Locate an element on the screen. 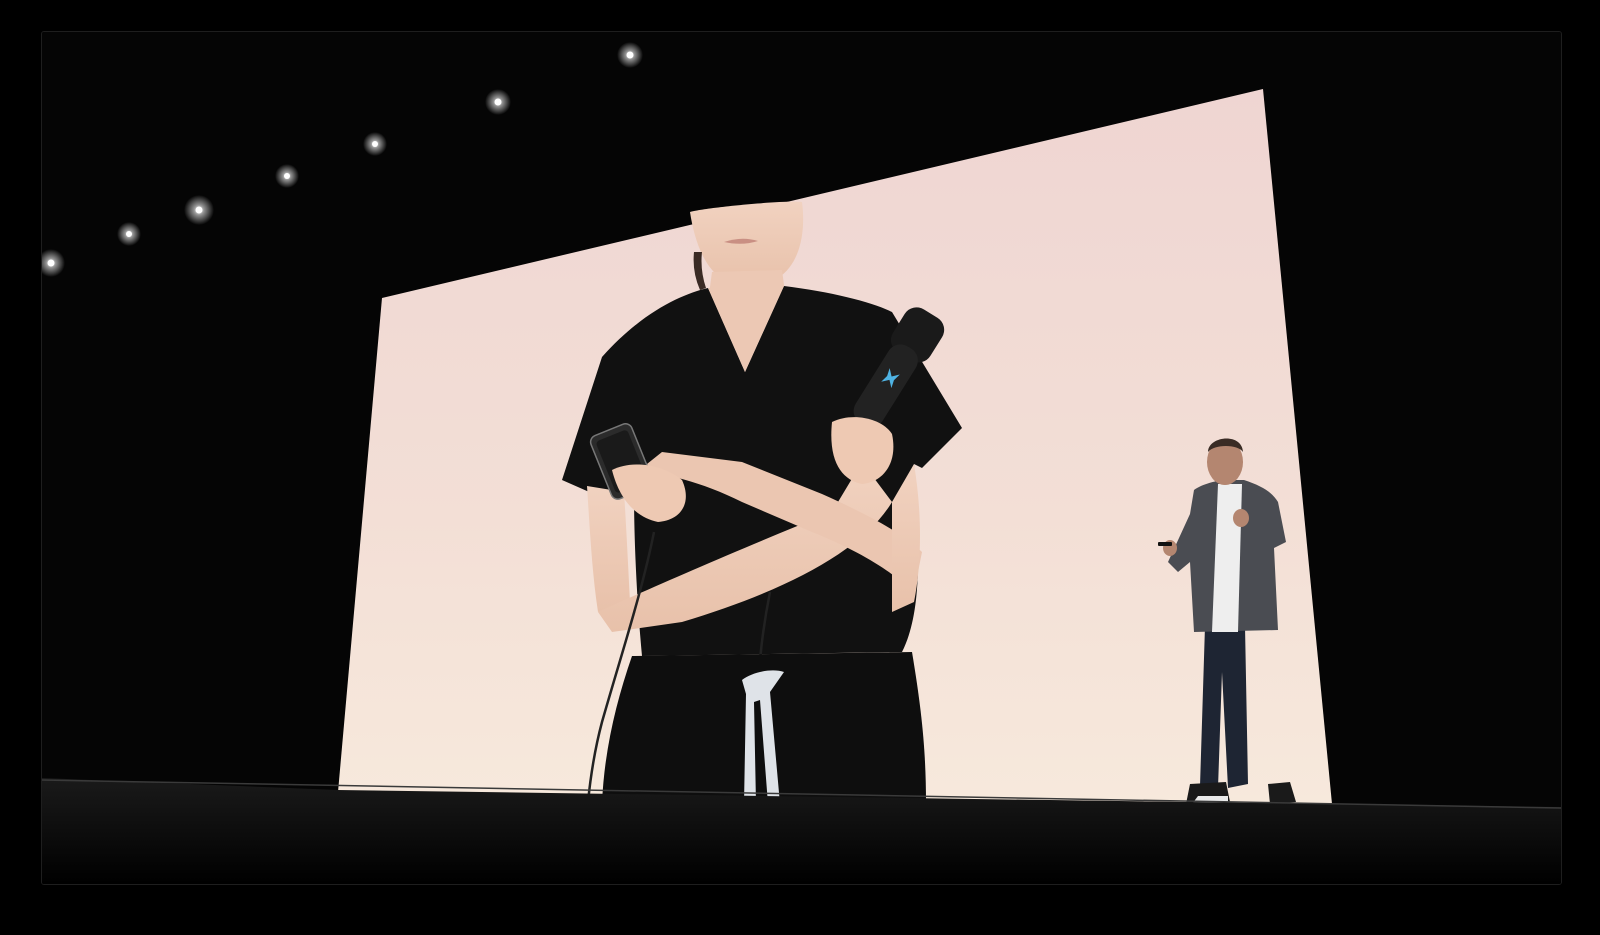 The width and height of the screenshot is (1600, 935). clicker-remote is located at coordinates (1165, 544).